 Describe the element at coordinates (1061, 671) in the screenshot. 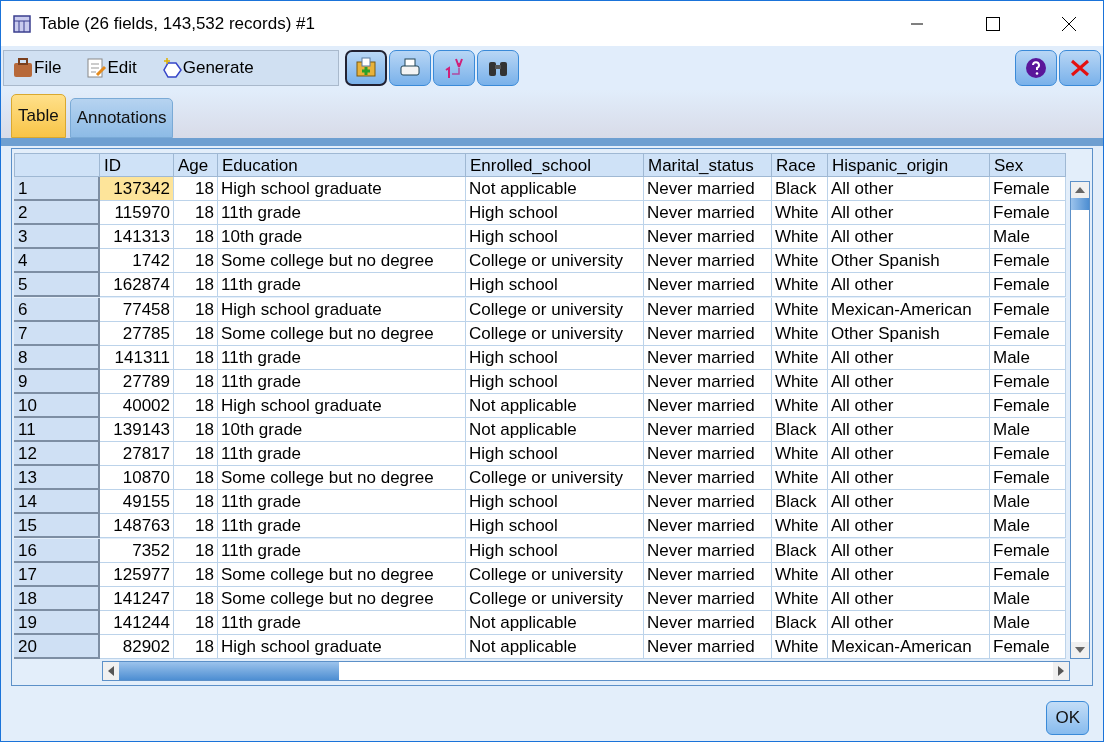

I see `right-arrow-icon` at that location.